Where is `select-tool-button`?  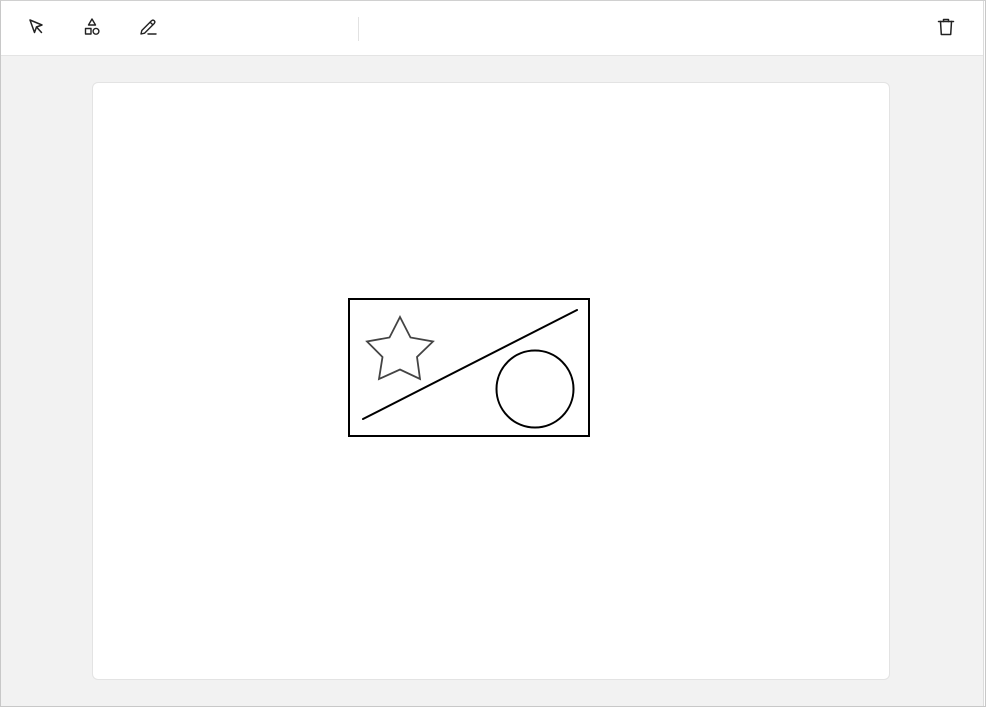 select-tool-button is located at coordinates (36, 27).